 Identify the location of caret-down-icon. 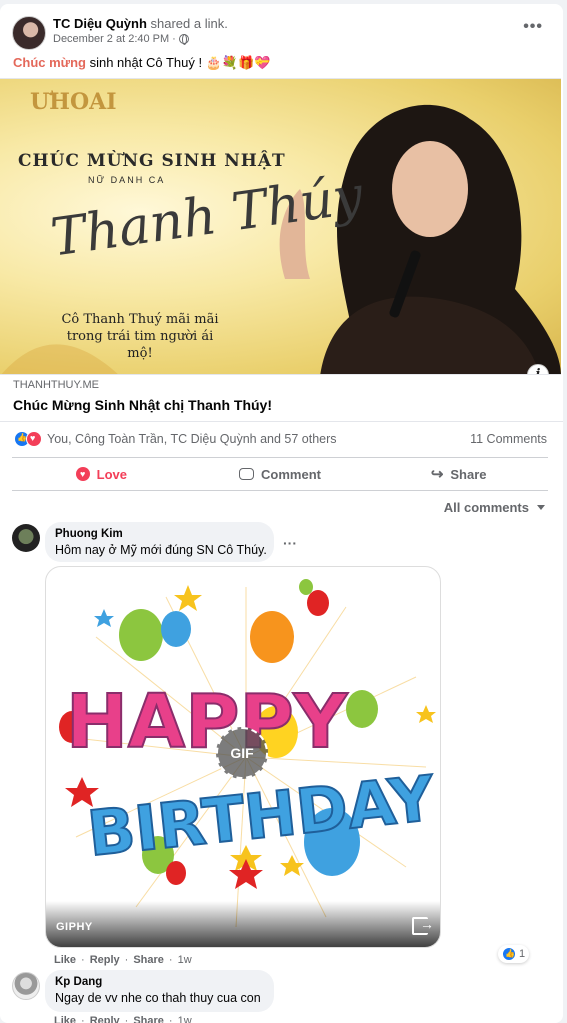
(541, 507).